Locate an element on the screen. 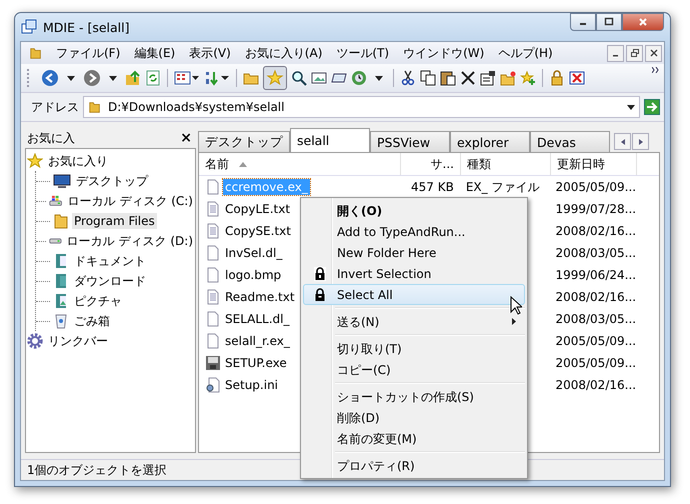 This screenshot has width=690, height=504. tree-item: ピクチャ is located at coordinates (98, 301).